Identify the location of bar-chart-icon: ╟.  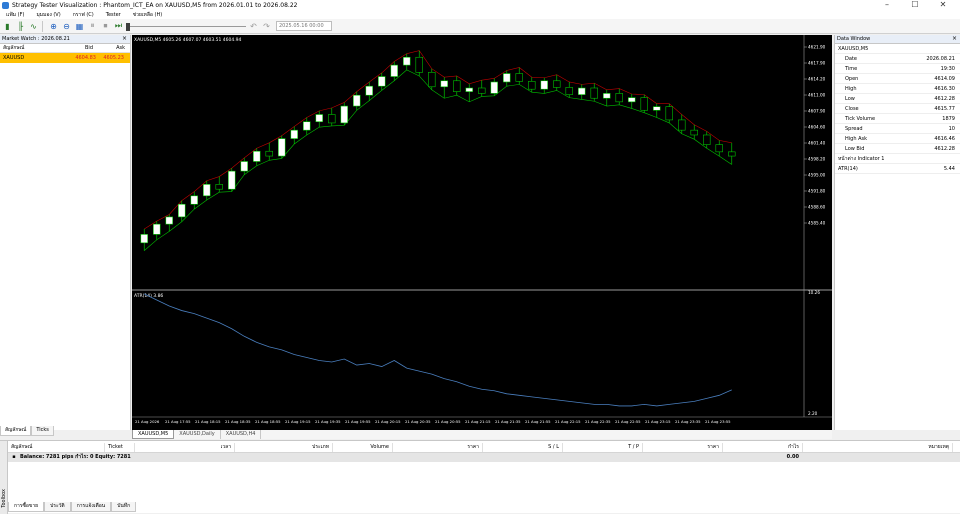
(20, 26).